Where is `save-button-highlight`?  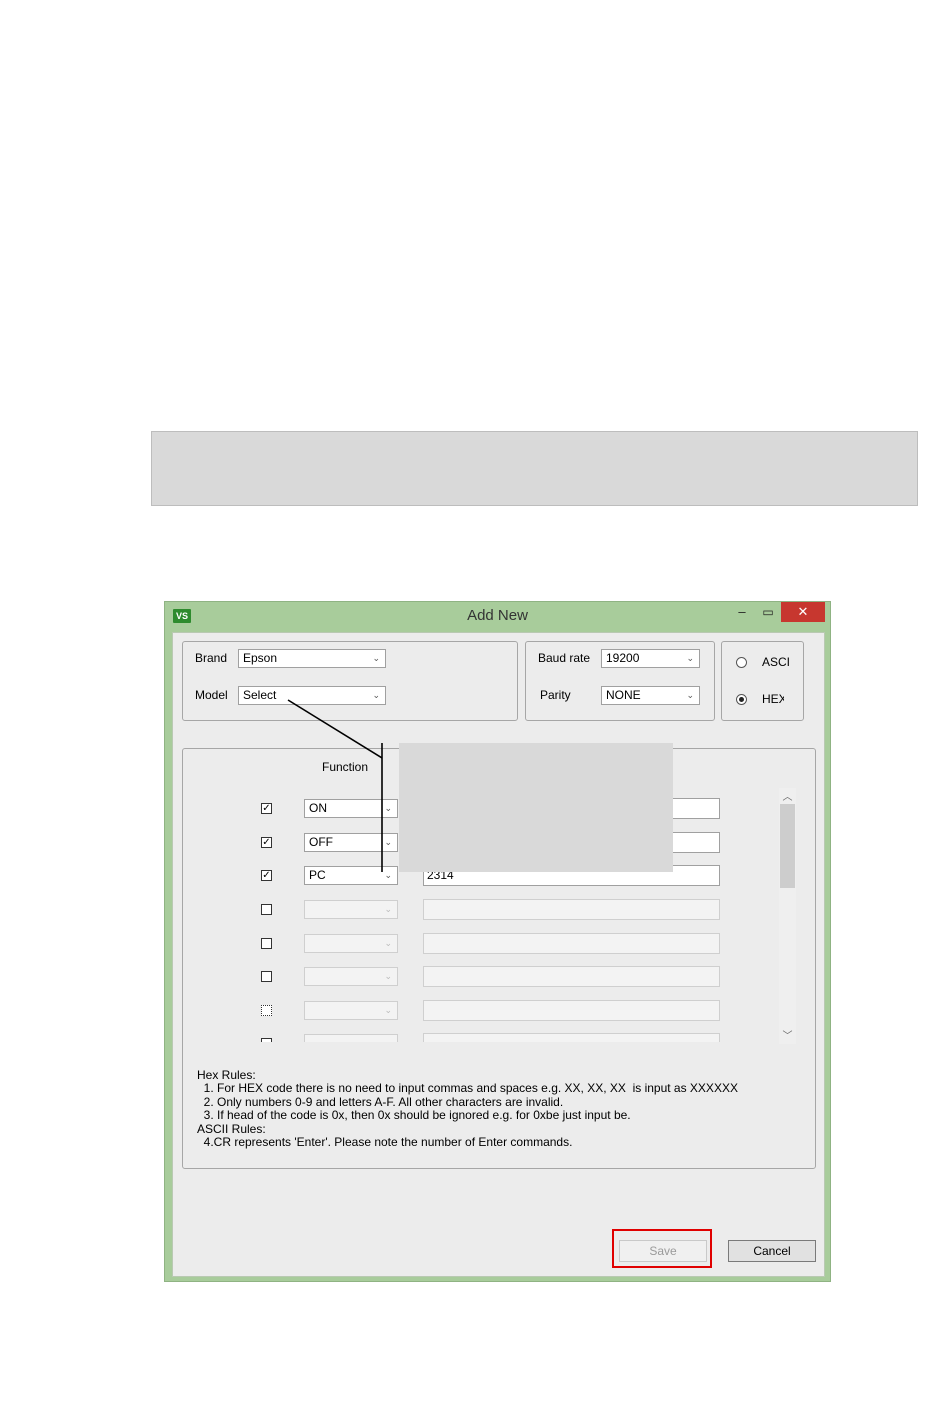
save-button-highlight is located at coordinates (662, 1248).